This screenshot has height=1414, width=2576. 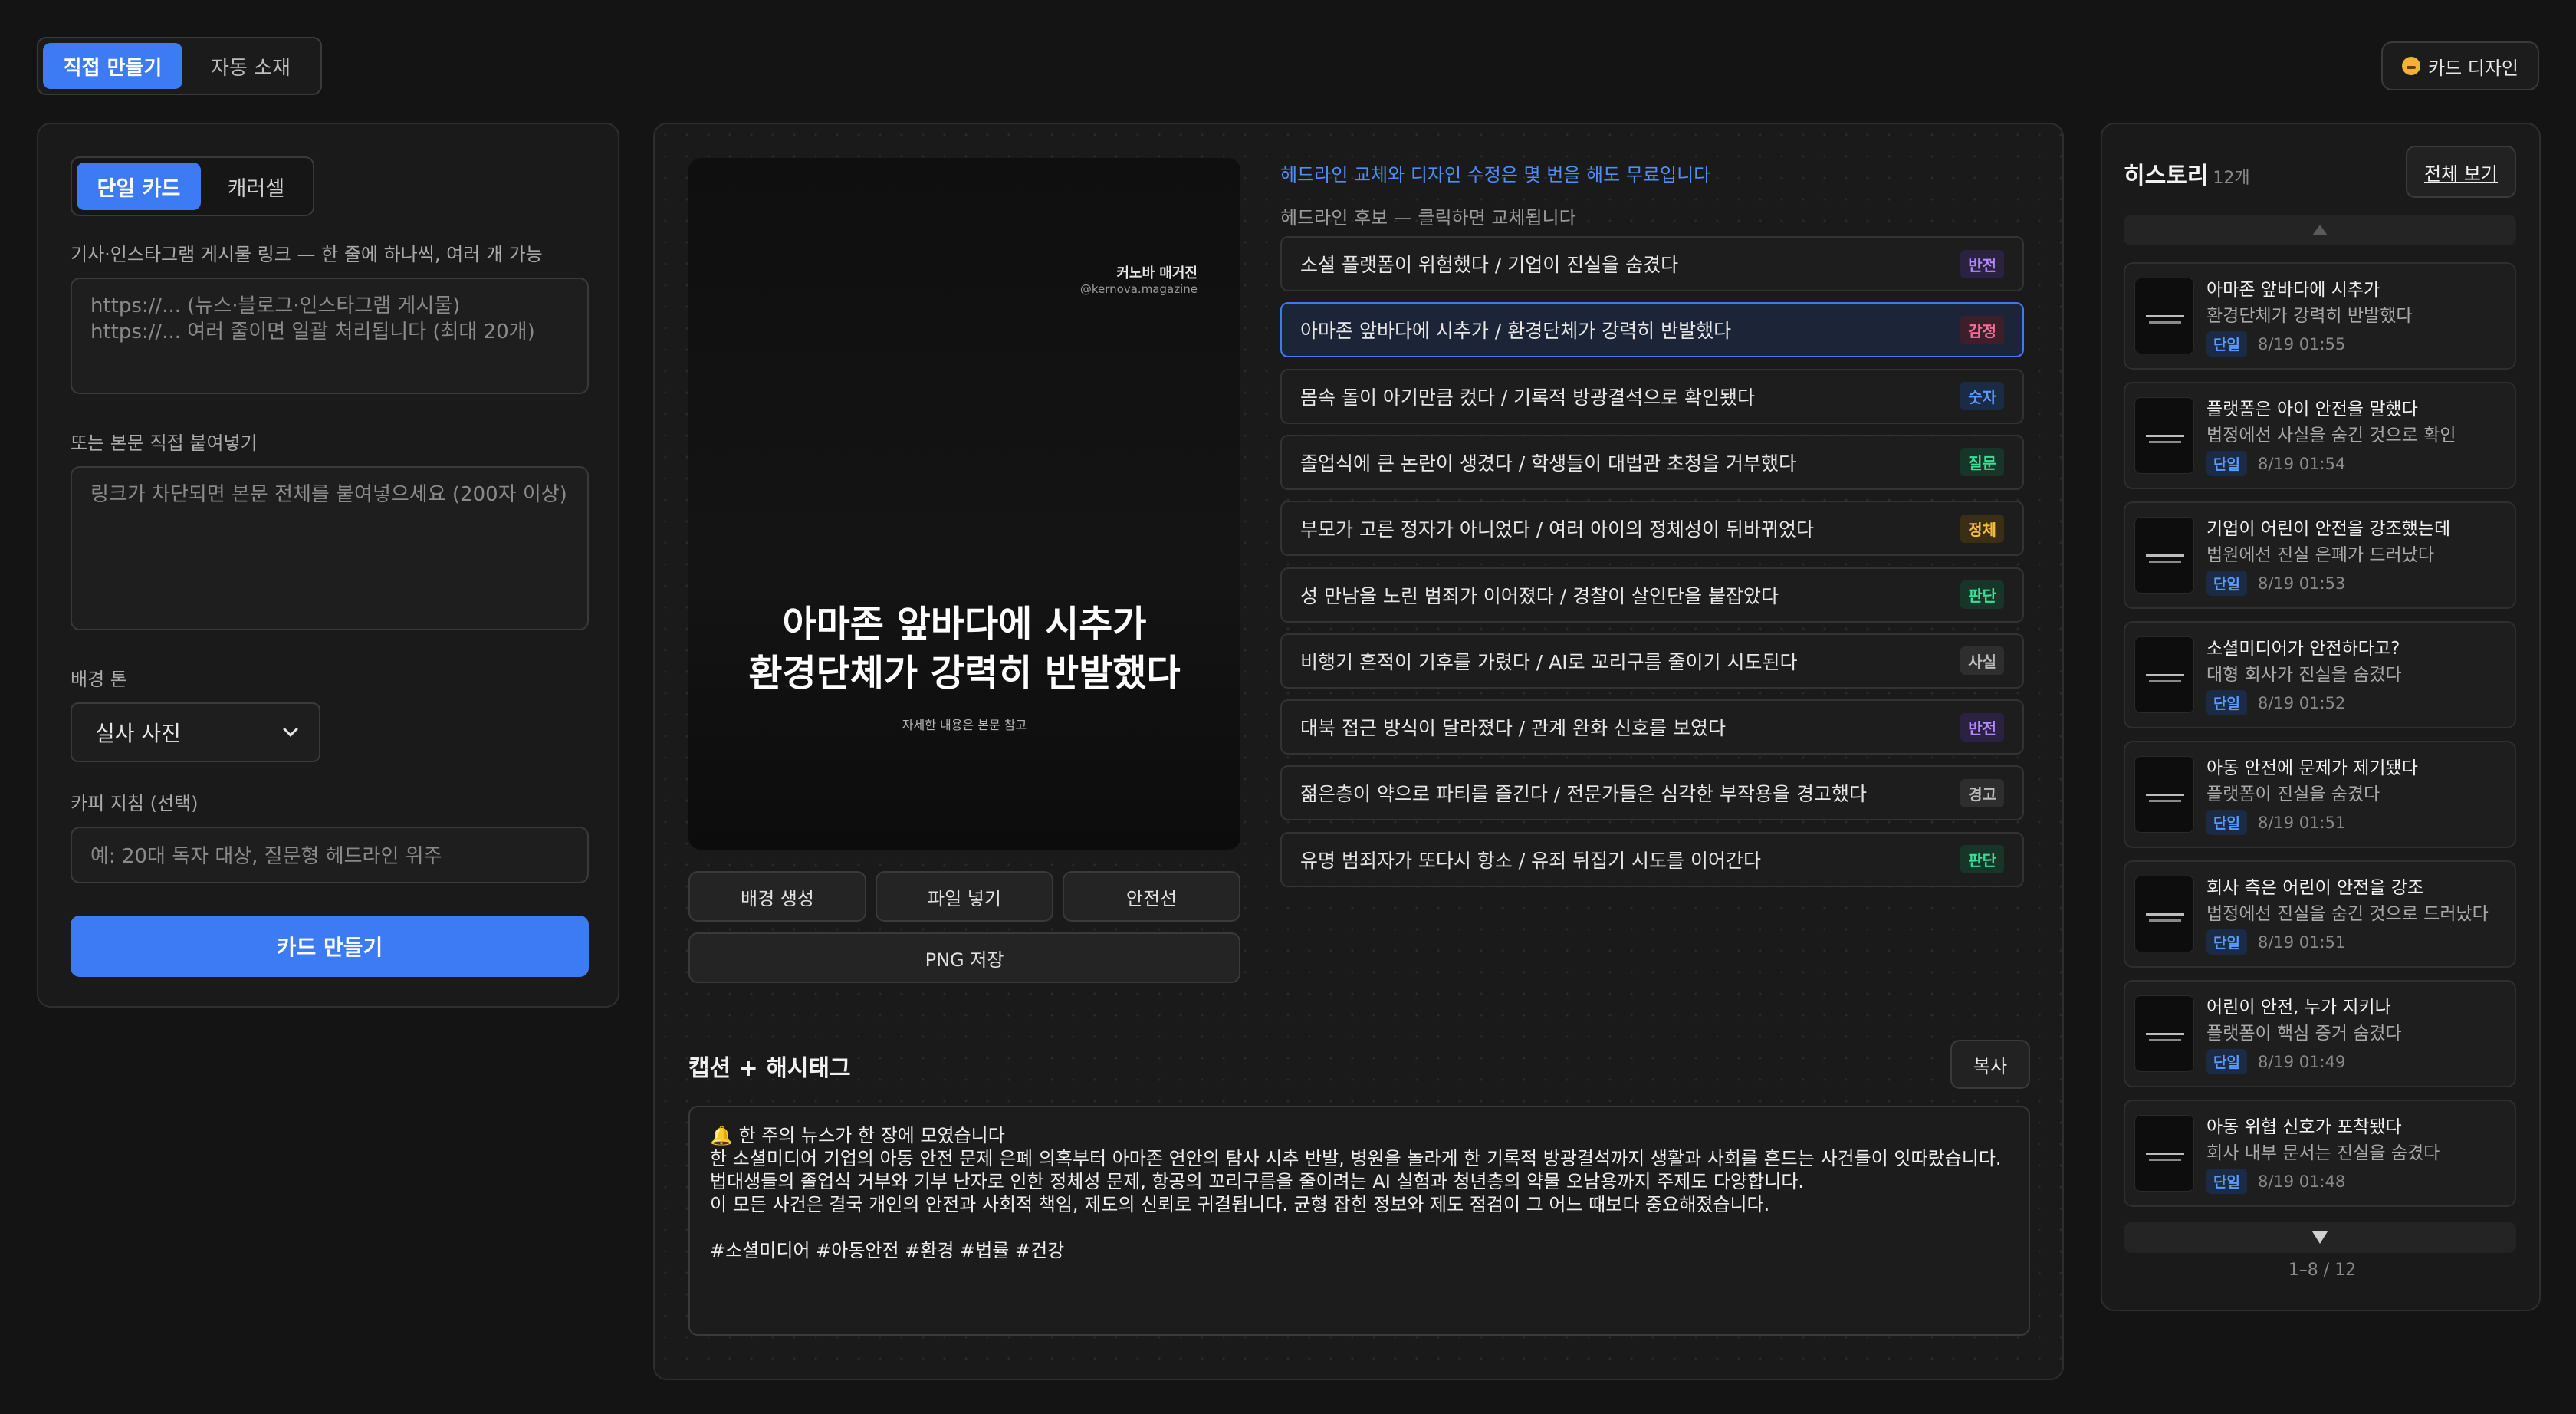 I want to click on headline-text: 아마존 앞바다에 시추가 / 환경단체가 강력히 반발했다, so click(x=1516, y=331).